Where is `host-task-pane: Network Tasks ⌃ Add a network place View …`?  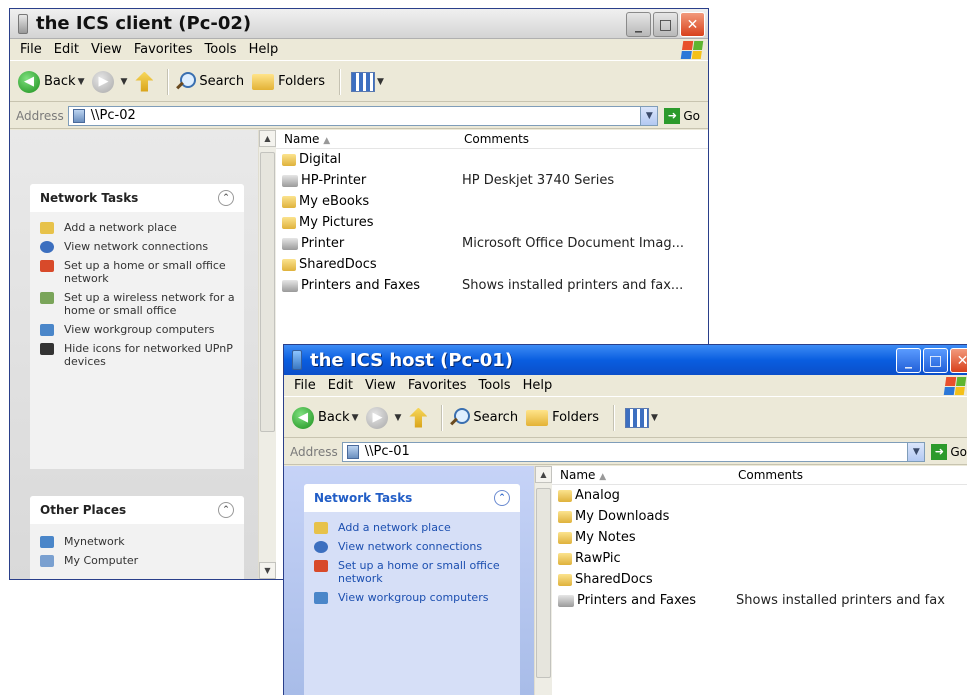
host-task-pane: Network Tasks ⌃ Add a network place View … is located at coordinates (409, 580).